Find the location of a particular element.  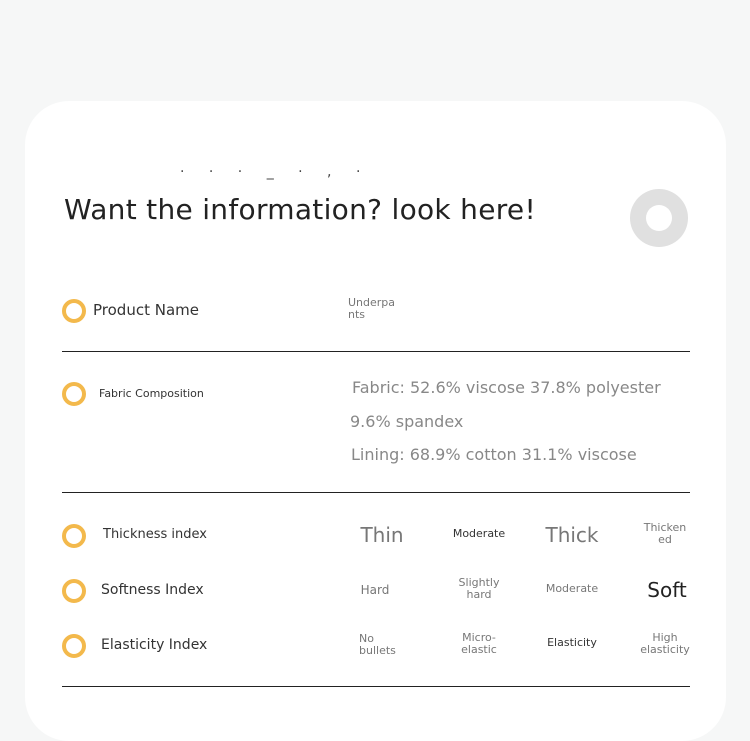

thickness-option-thin: Thin is located at coordinates (382, 535).